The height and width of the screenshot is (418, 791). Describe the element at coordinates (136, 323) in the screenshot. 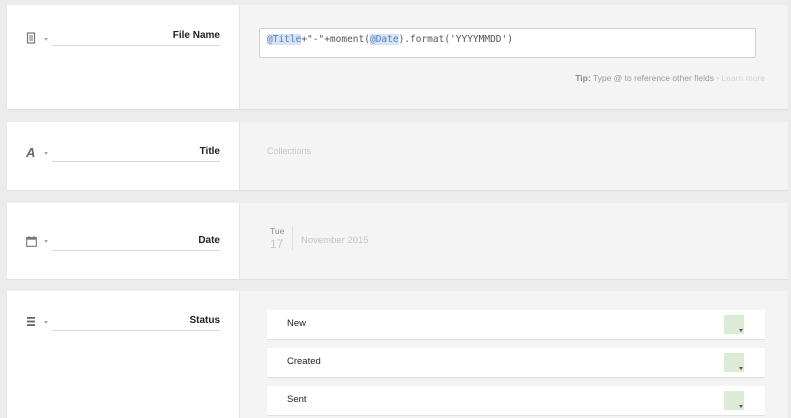

I see `field-name-label: Status` at that location.